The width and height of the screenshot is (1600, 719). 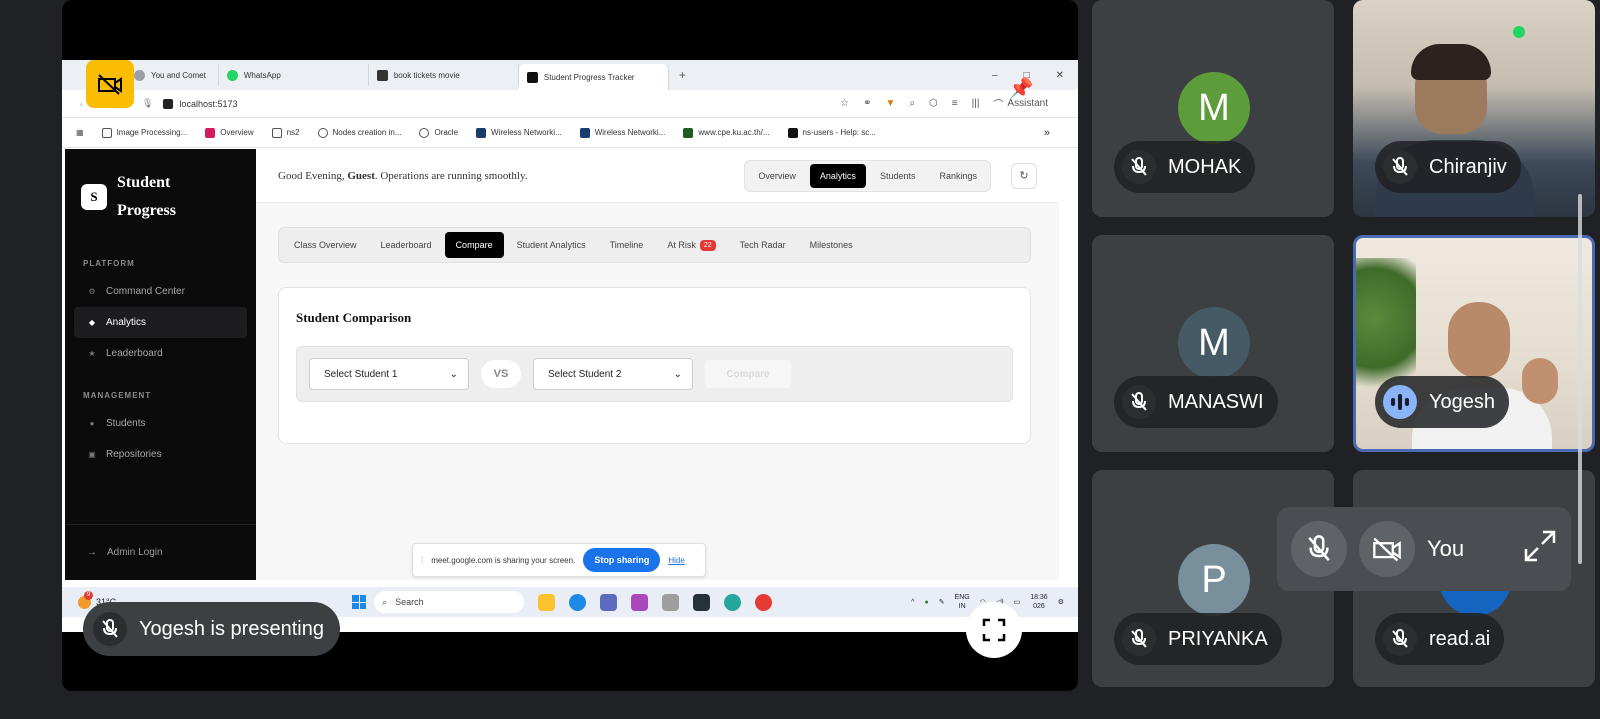 What do you see at coordinates (777, 176) in the screenshot?
I see `tab-overview: Overview` at bounding box center [777, 176].